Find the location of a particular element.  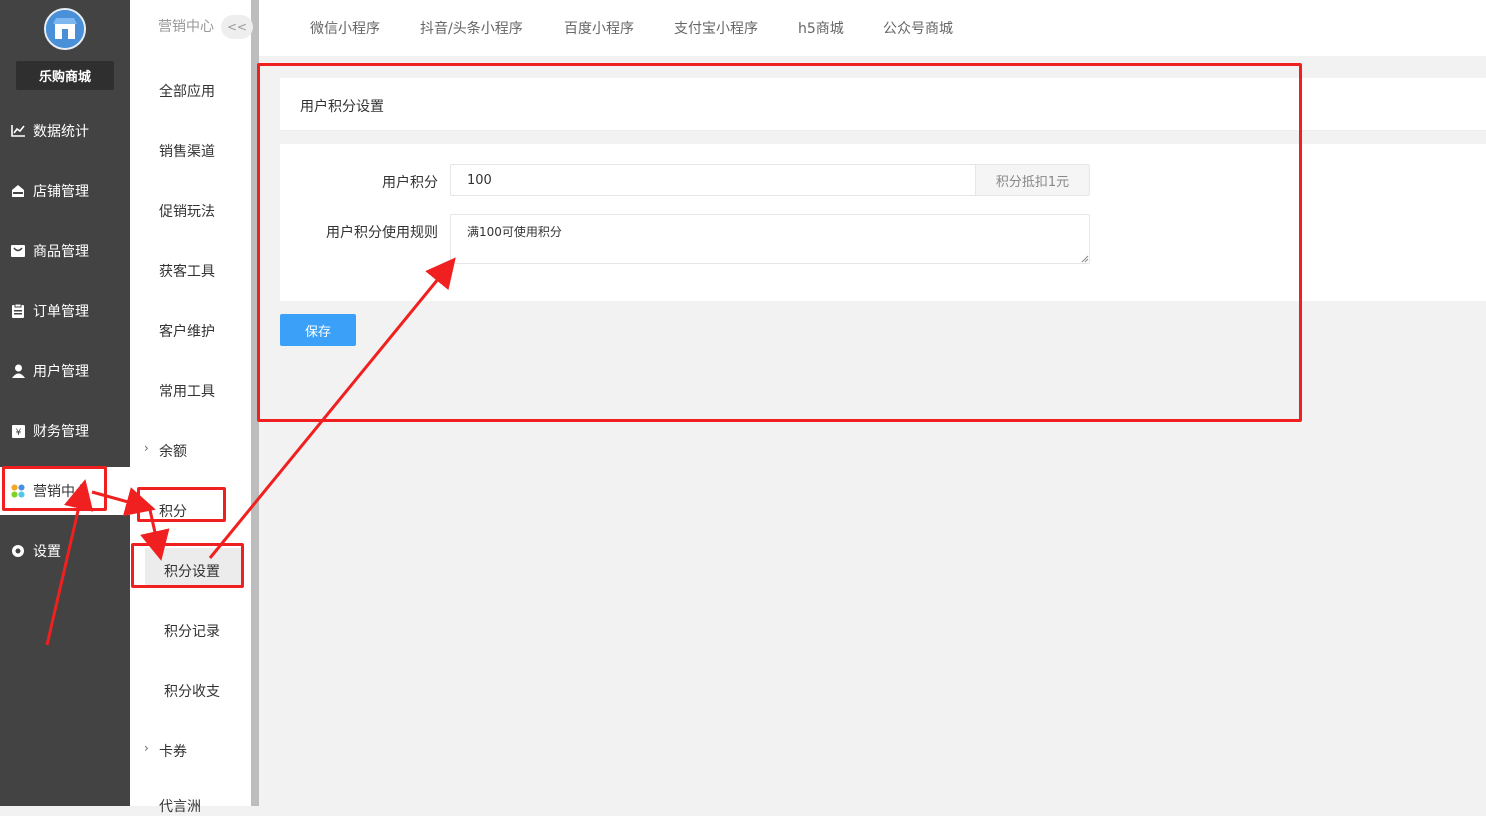

tab-wechat-mini: 微信小程序 is located at coordinates (345, 28).